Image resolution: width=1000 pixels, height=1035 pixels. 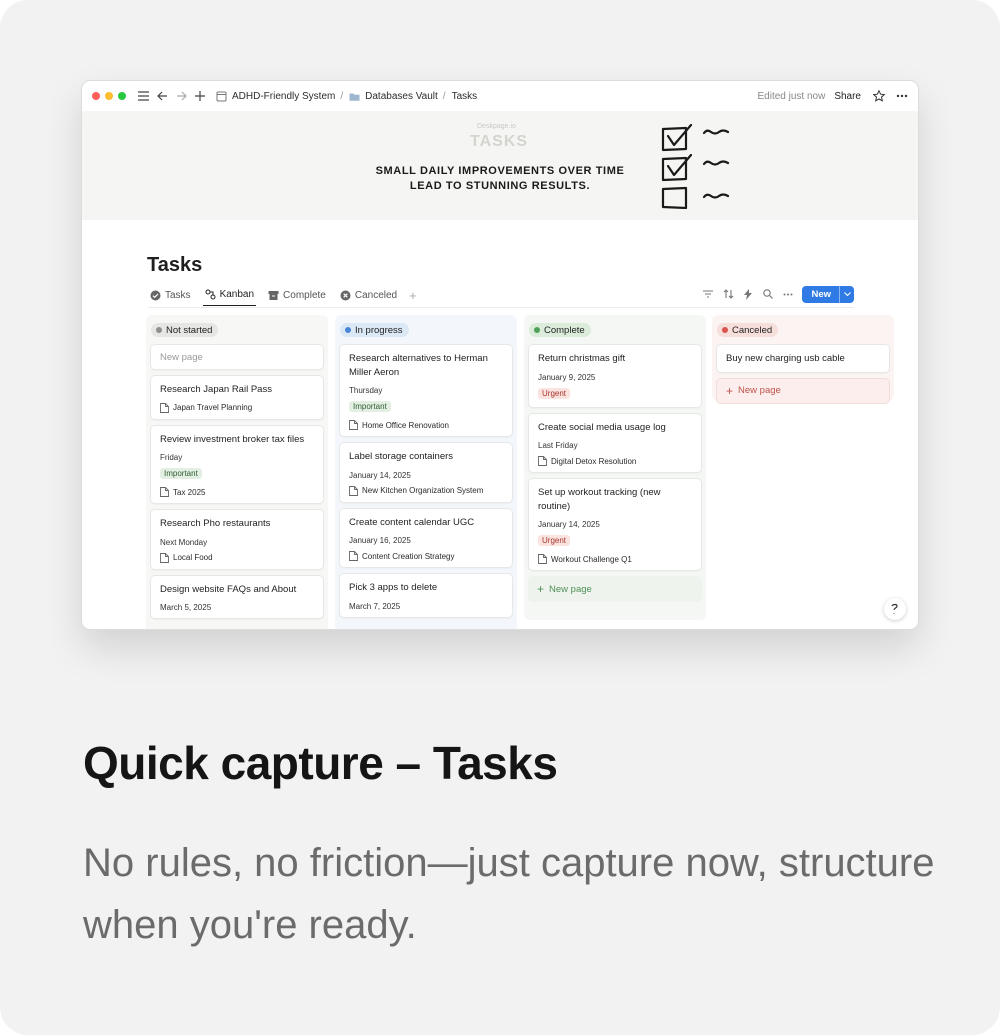 I want to click on card-date: Friday, so click(x=171, y=457).